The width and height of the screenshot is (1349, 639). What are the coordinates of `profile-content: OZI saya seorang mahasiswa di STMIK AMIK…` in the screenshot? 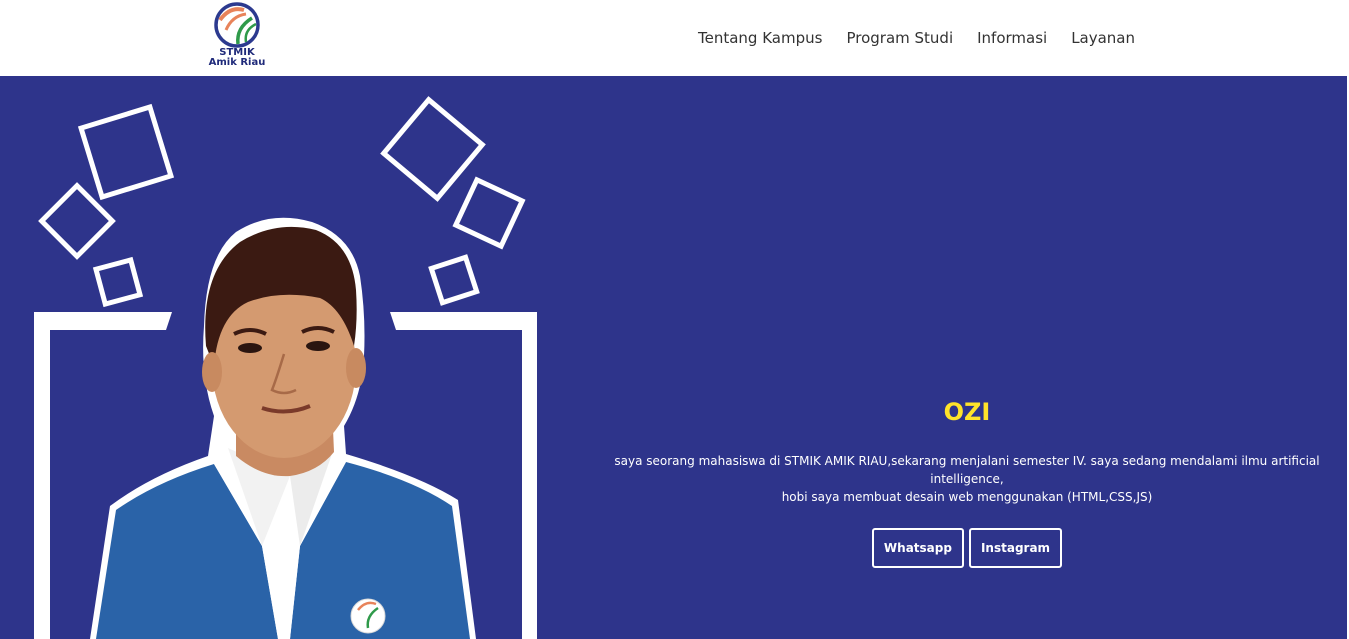 It's located at (967, 480).